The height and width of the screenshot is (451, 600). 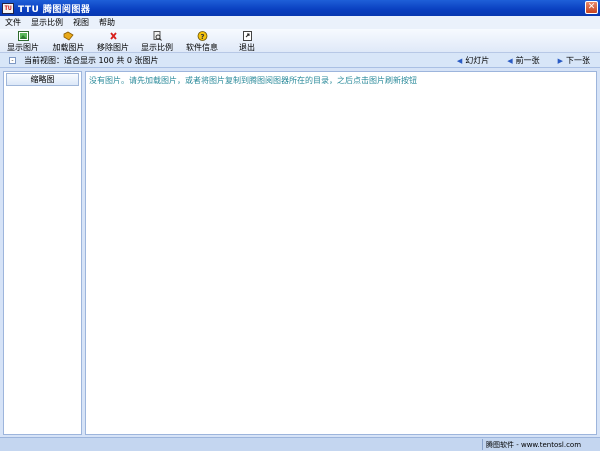 I want to click on current-view-info: 当前视图：适合显示 100 共 0 张图片, so click(x=91, y=60).